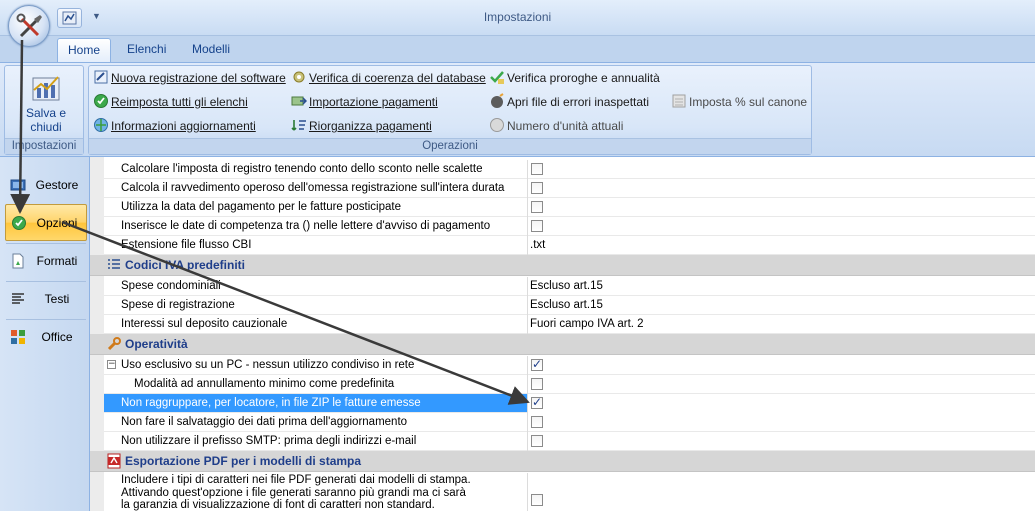 This screenshot has height=511, width=1035. Describe the element at coordinates (114, 344) in the screenshot. I see `wrench-icon` at that location.